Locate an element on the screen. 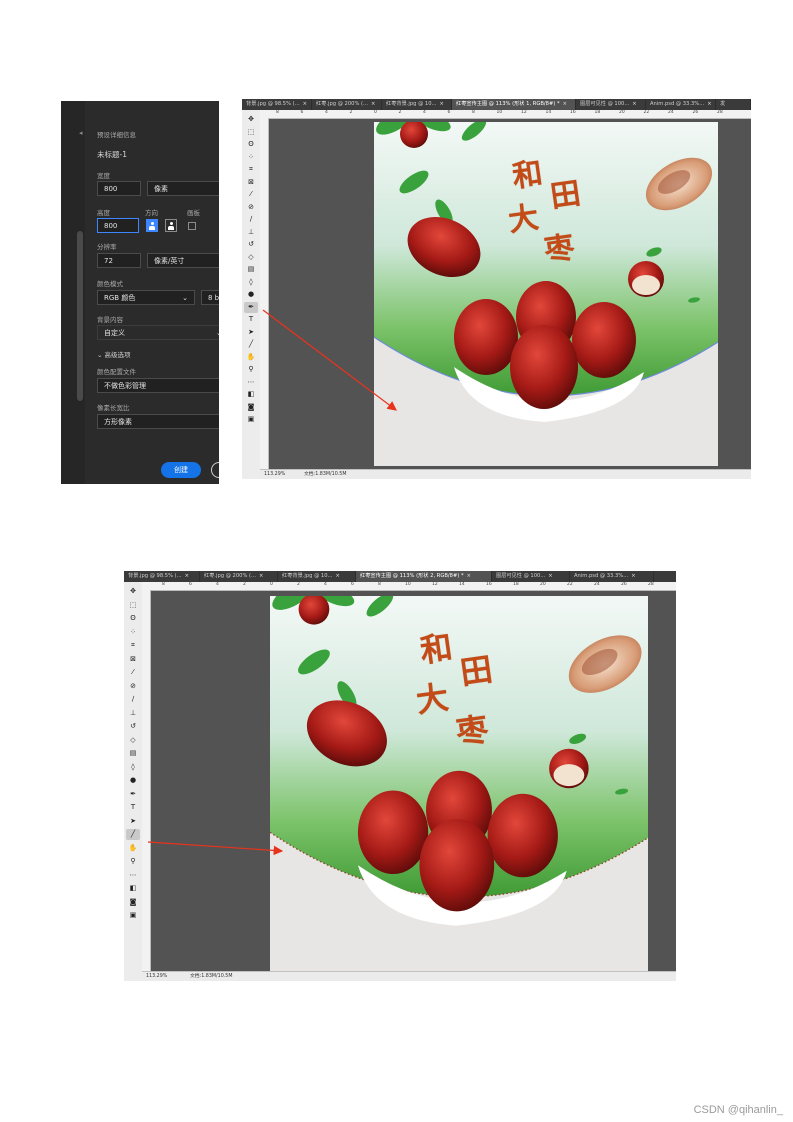  resolution-unit-select: 像素/英寸 is located at coordinates (183, 260).